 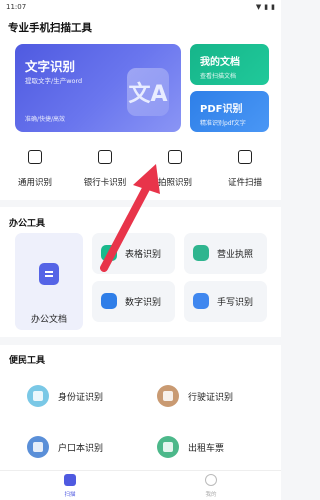 What do you see at coordinates (16, 7) in the screenshot?
I see `status-time: 11:07` at bounding box center [16, 7].